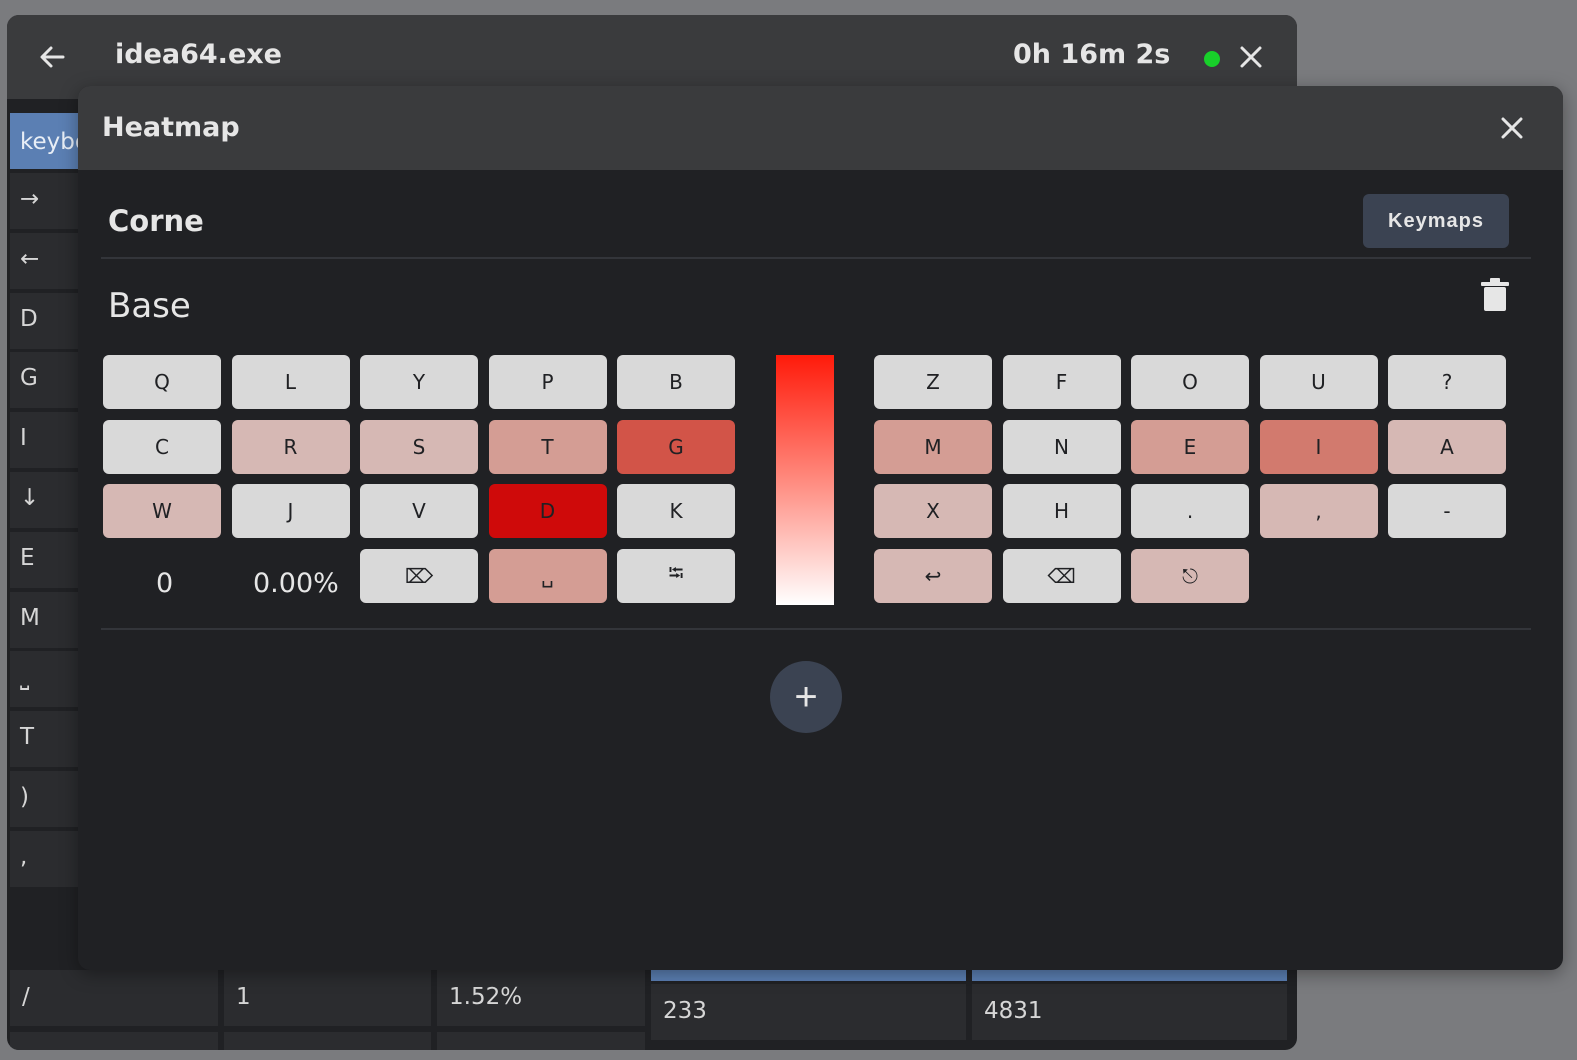 The image size is (1577, 1060). What do you see at coordinates (1318, 446) in the screenshot?
I see `key-i: I` at bounding box center [1318, 446].